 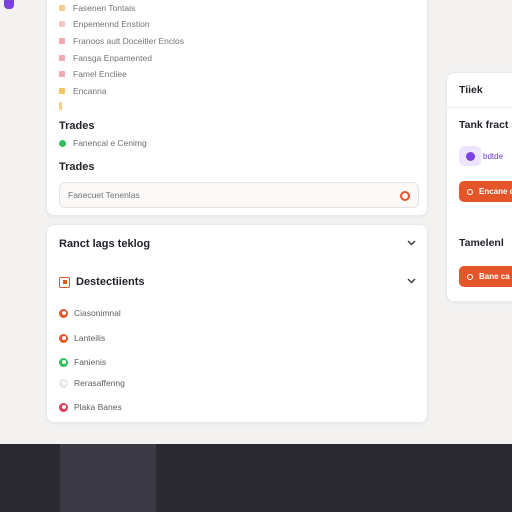 What do you see at coordinates (479, 107) in the screenshot?
I see `divider` at bounding box center [479, 107].